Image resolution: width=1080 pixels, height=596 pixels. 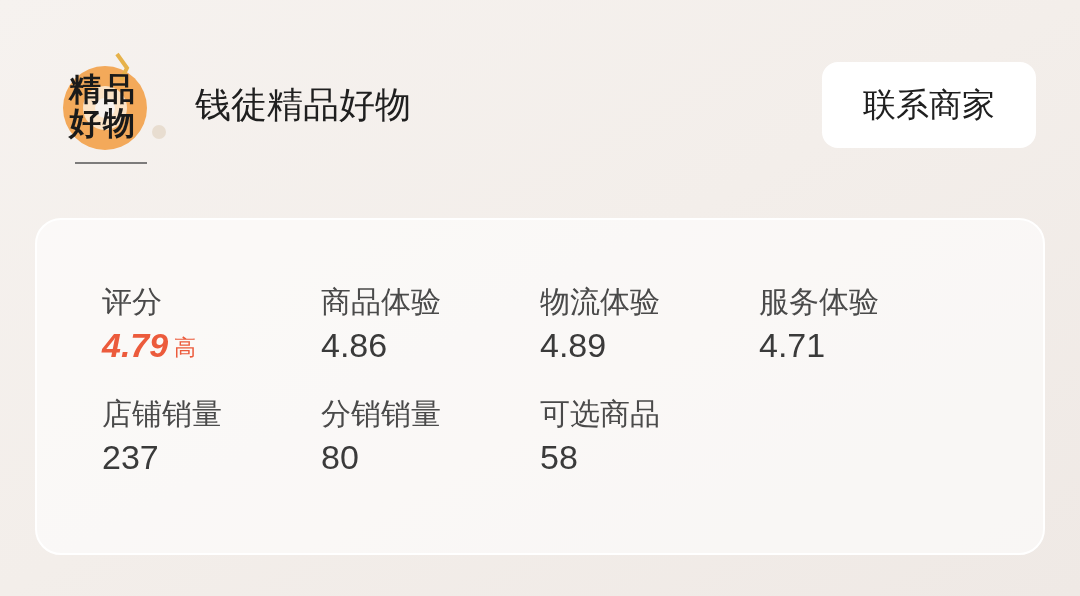 I want to click on stat-label: 物流体验, so click(x=600, y=302).